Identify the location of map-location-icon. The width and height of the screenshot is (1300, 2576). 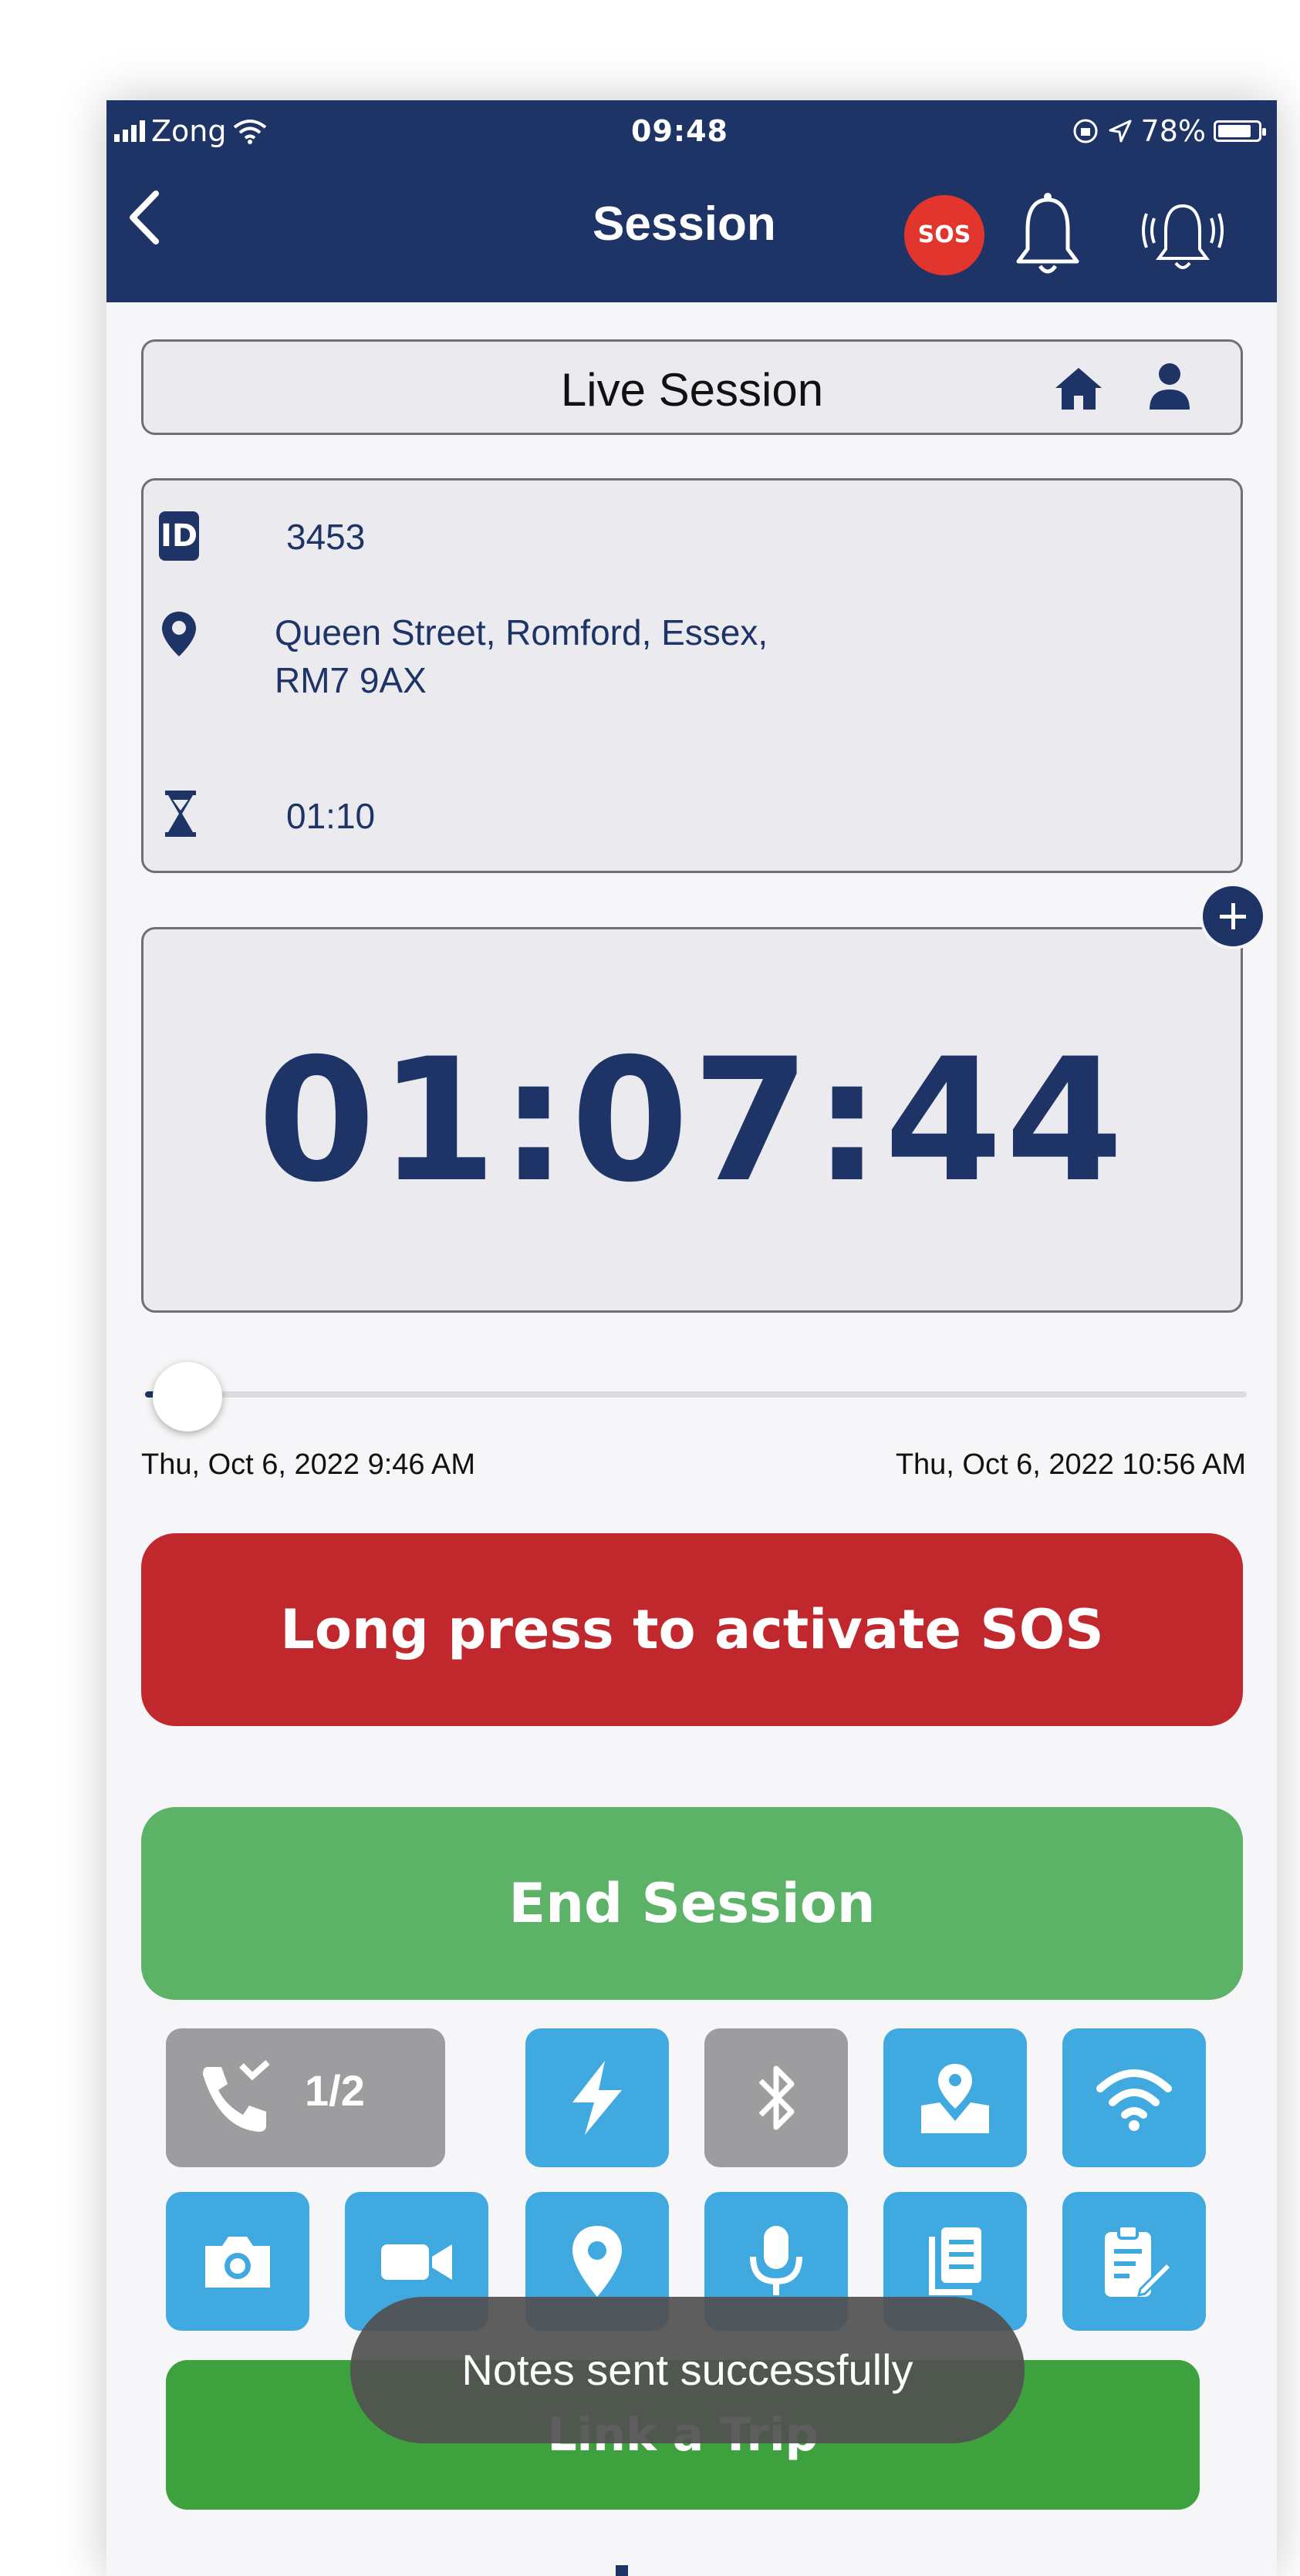
(955, 2098).